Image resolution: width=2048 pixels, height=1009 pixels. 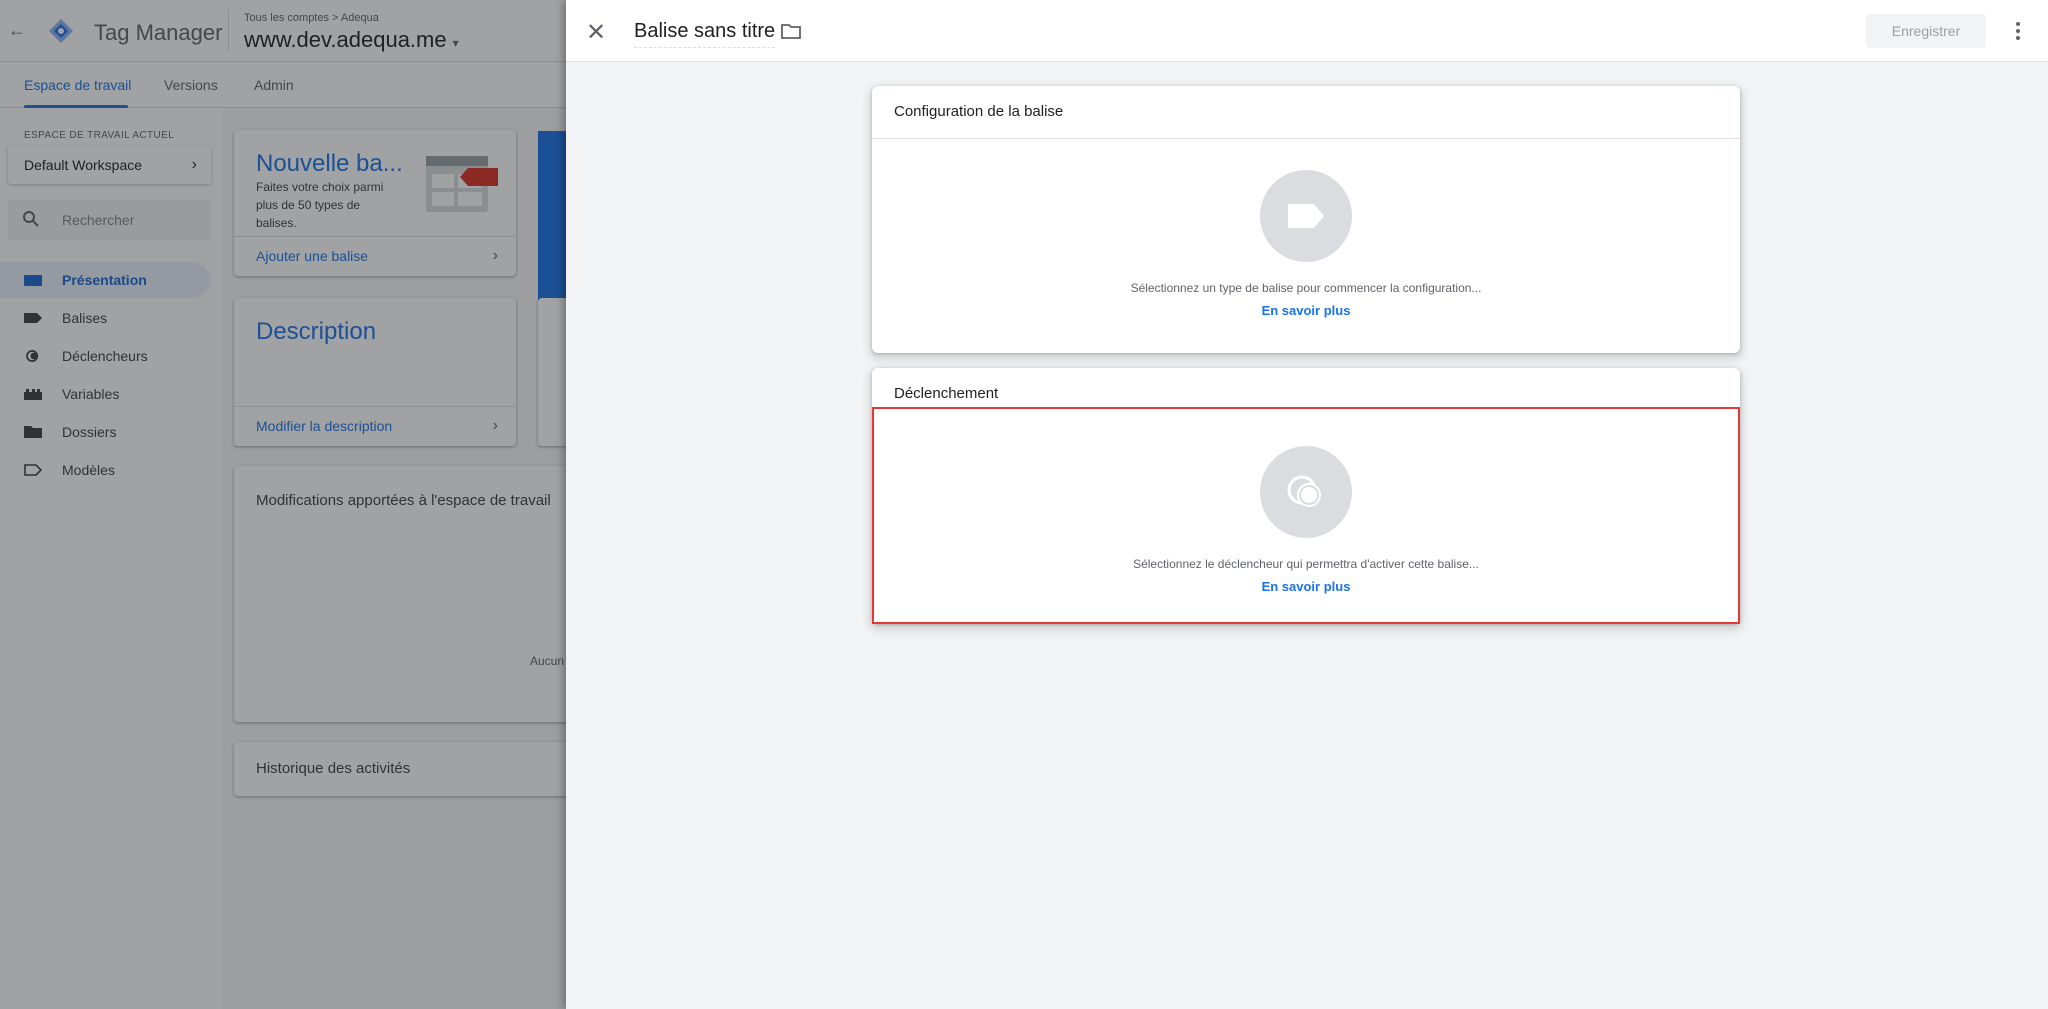 What do you see at coordinates (596, 32) in the screenshot?
I see `close-icon: ✕` at bounding box center [596, 32].